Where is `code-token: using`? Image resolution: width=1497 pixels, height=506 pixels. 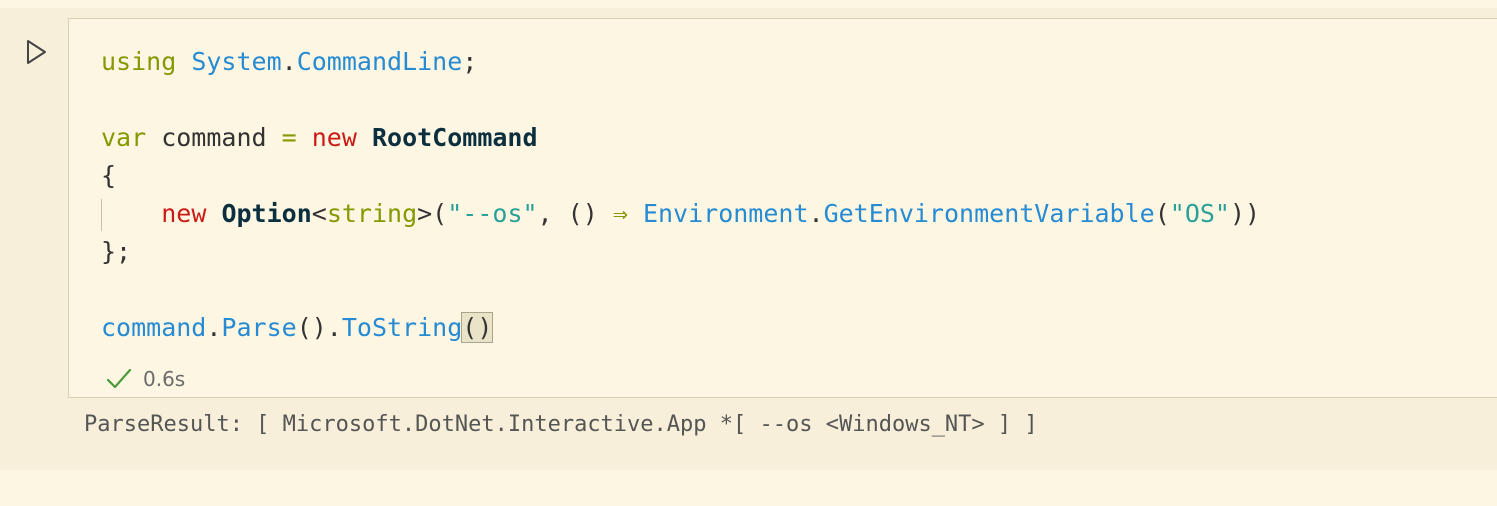 code-token: using is located at coordinates (139, 61).